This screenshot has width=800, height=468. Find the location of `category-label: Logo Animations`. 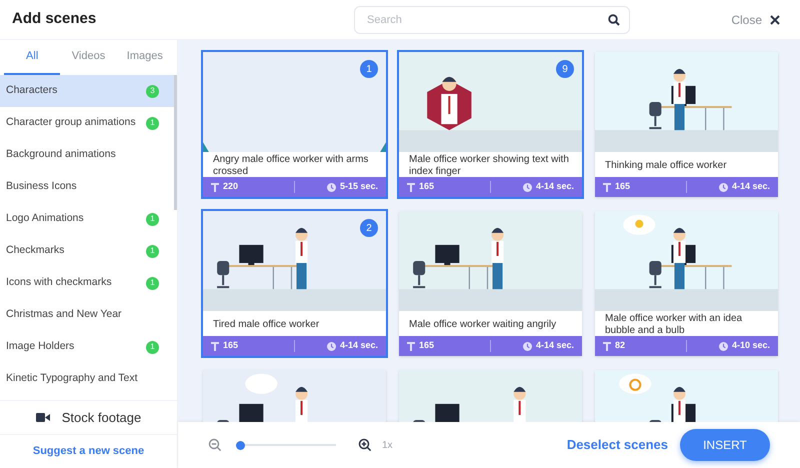

category-label: Logo Animations is located at coordinates (45, 218).